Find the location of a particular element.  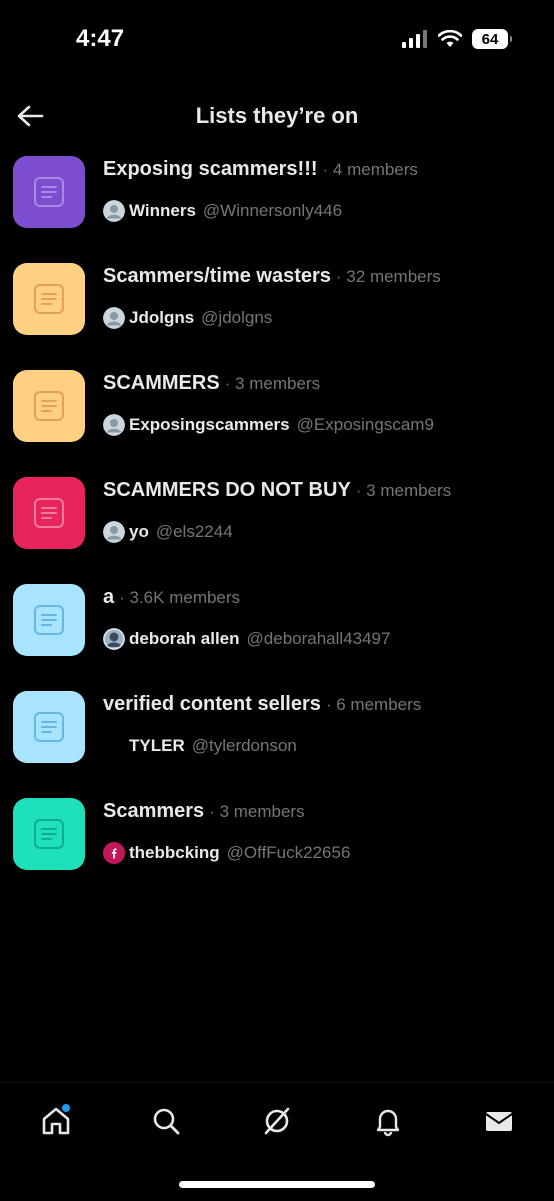

owner-handle: @Exposingscam9 is located at coordinates (365, 424).